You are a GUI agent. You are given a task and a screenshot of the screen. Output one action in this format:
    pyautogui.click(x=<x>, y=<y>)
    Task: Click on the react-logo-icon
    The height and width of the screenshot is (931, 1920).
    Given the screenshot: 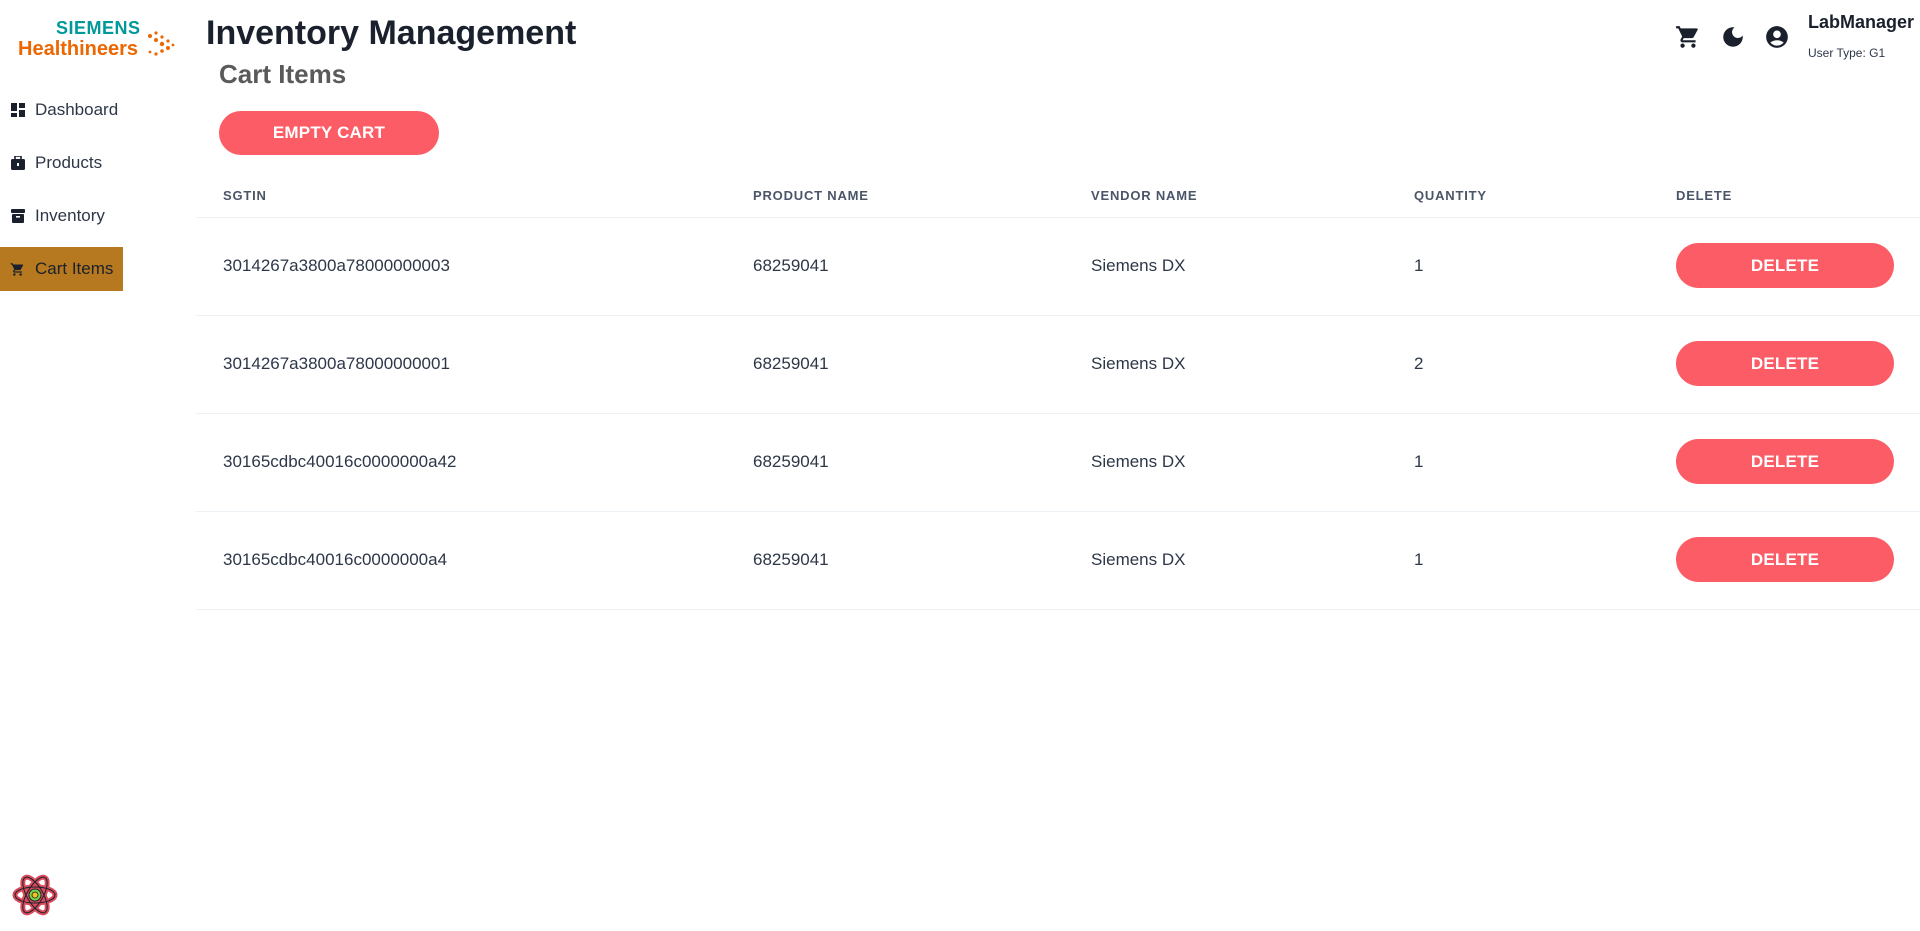 What is the action you would take?
    pyautogui.click(x=35, y=895)
    